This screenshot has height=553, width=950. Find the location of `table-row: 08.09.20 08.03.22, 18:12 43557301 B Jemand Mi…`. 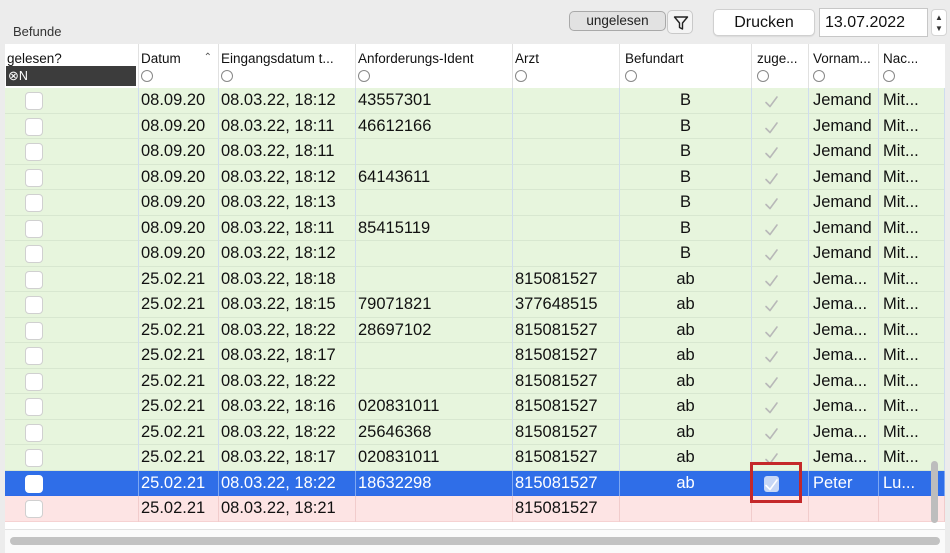

table-row: 08.09.20 08.03.22, 18:12 43557301 B Jemand Mi… is located at coordinates (475, 101).